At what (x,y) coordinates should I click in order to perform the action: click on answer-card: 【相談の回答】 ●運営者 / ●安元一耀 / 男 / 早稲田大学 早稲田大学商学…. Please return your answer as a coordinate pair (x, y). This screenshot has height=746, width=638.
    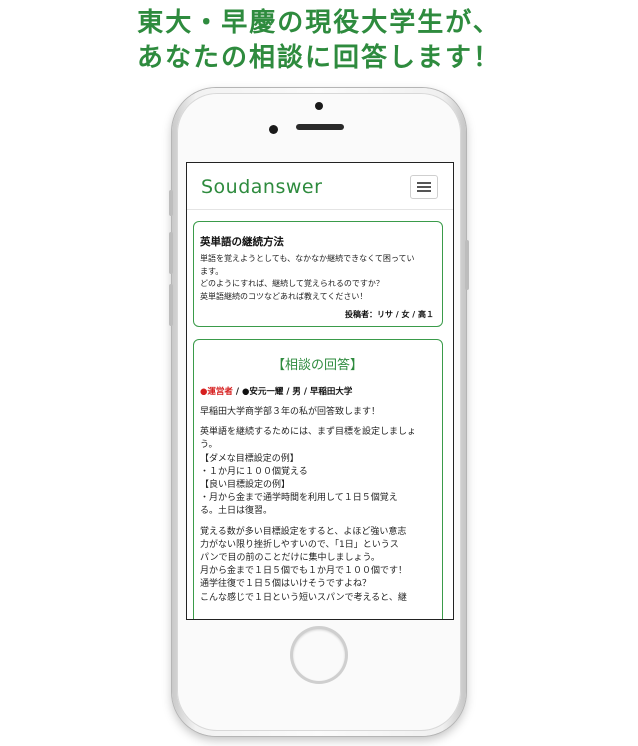
    Looking at the image, I should click on (318, 479).